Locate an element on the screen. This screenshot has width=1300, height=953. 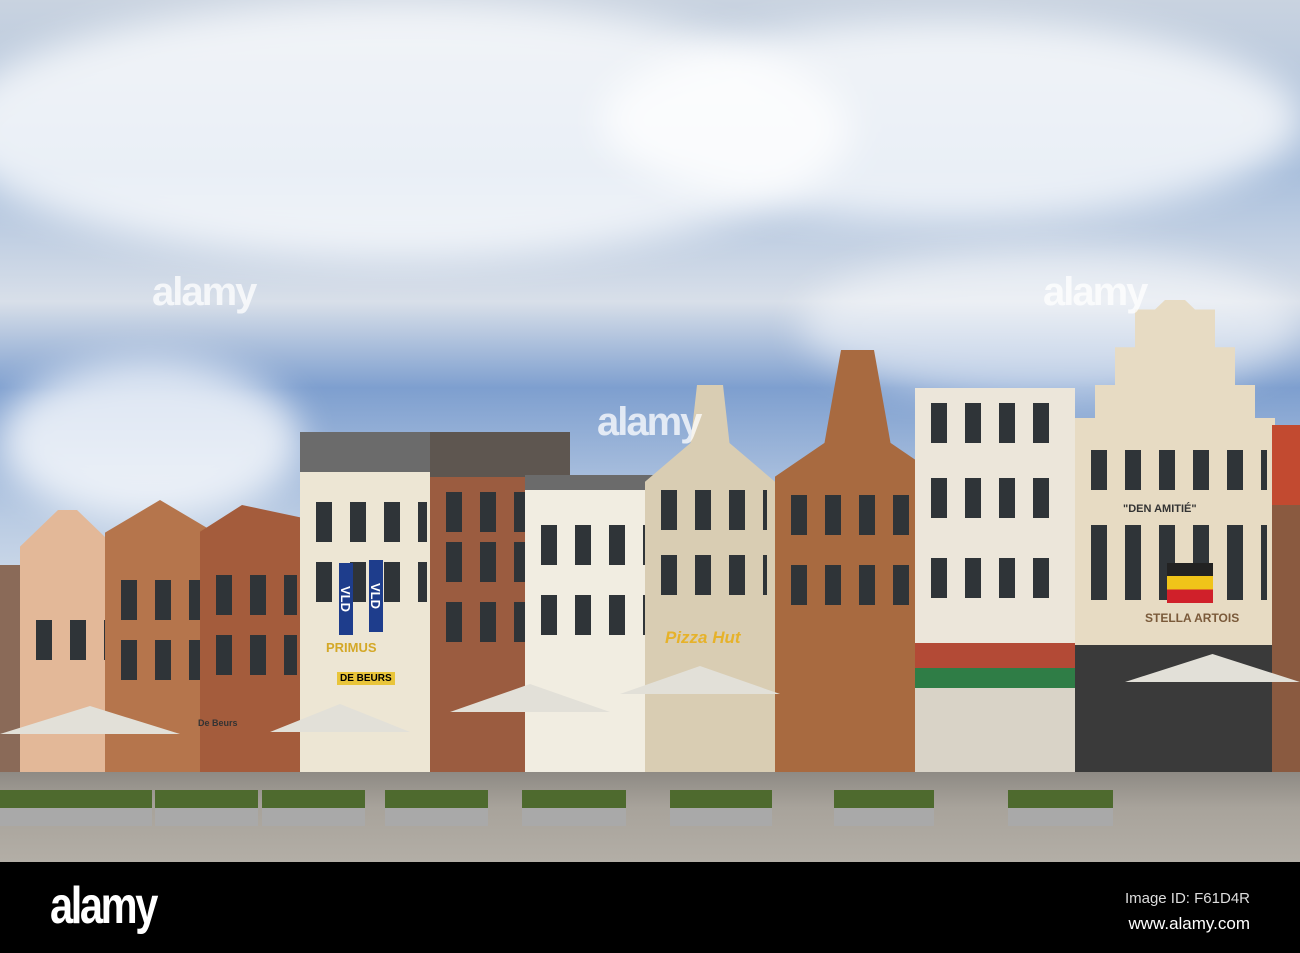
site-url: www.alamy.com is located at coordinates (1189, 923).